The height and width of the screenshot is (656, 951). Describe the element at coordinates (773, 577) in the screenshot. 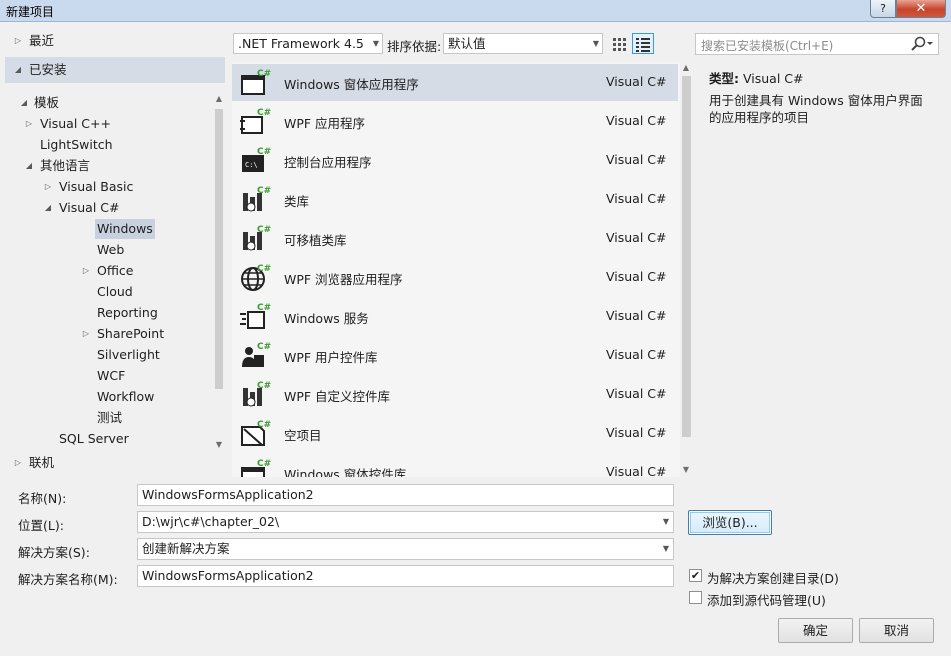

I see `create-directory-label: 为解决方案创建目录(D)` at that location.